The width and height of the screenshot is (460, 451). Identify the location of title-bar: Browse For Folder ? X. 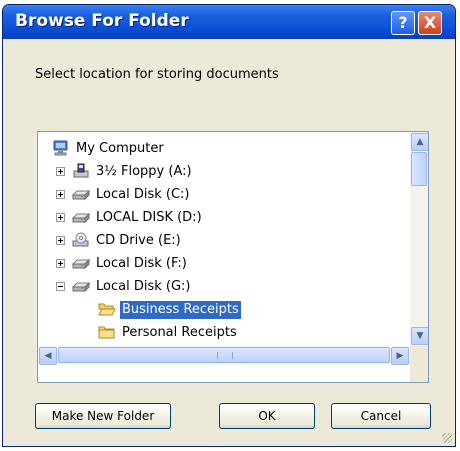
(229, 22).